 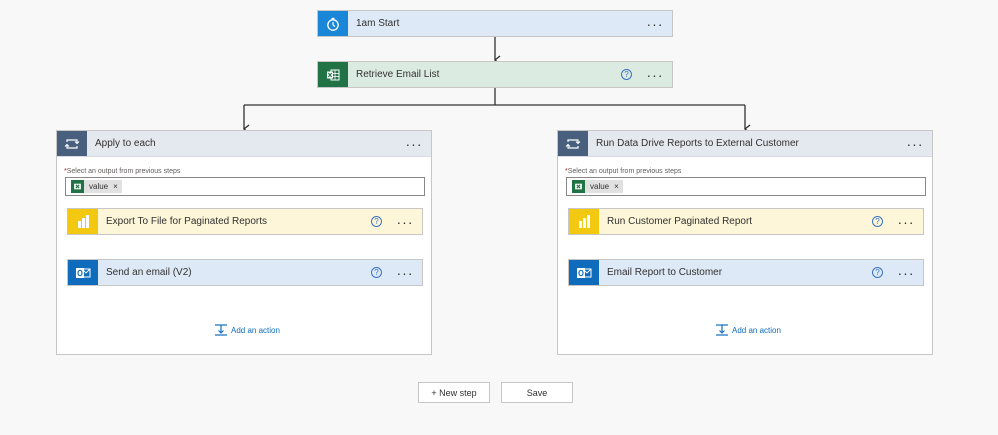 I want to click on send-email-menu: ···, so click(x=405, y=273).